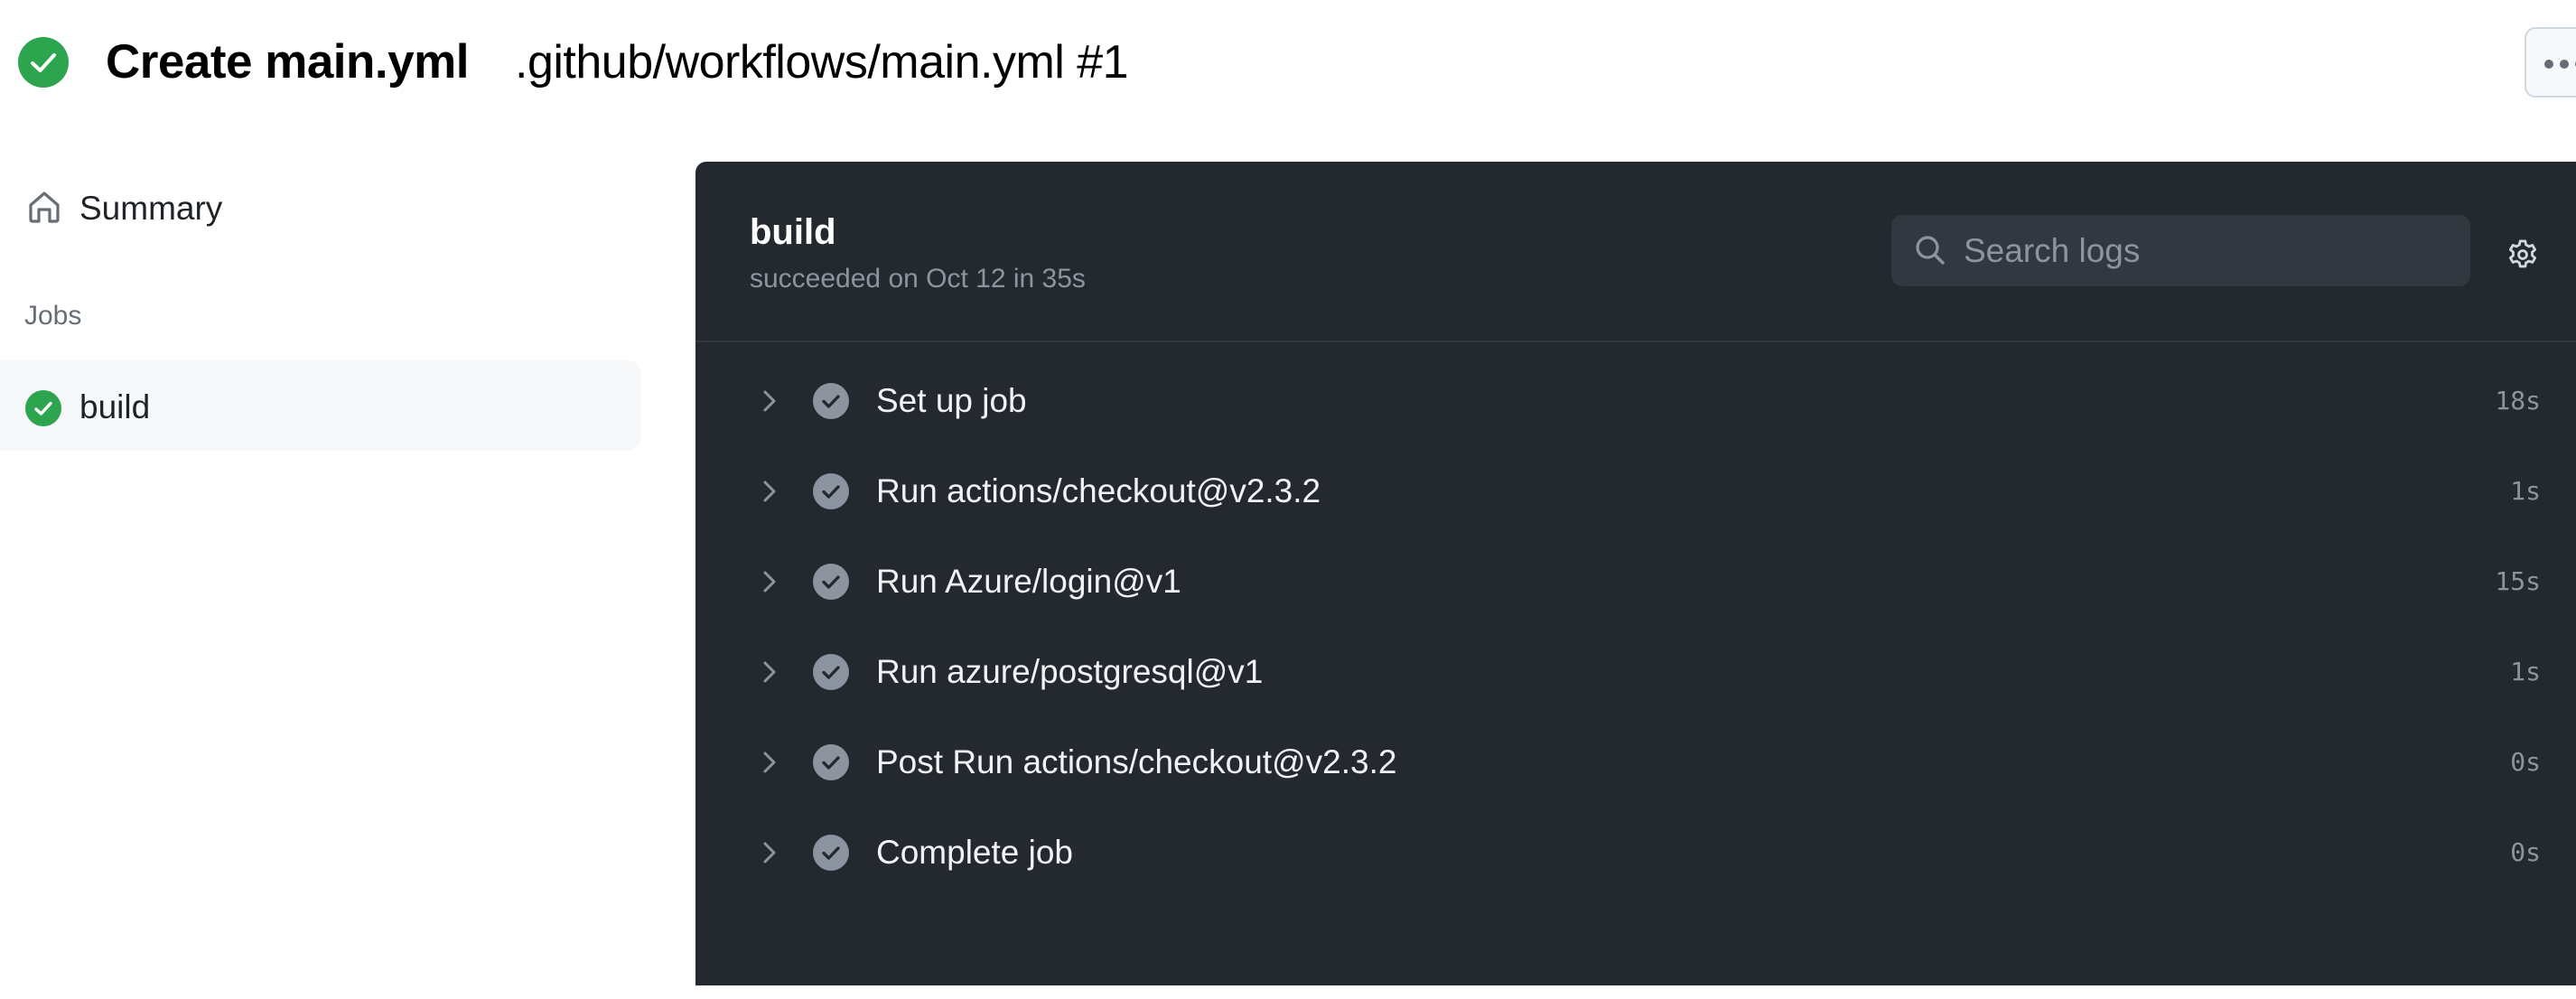 This screenshot has width=2576, height=999. I want to click on step-row: Complete job 0s, so click(1635, 853).